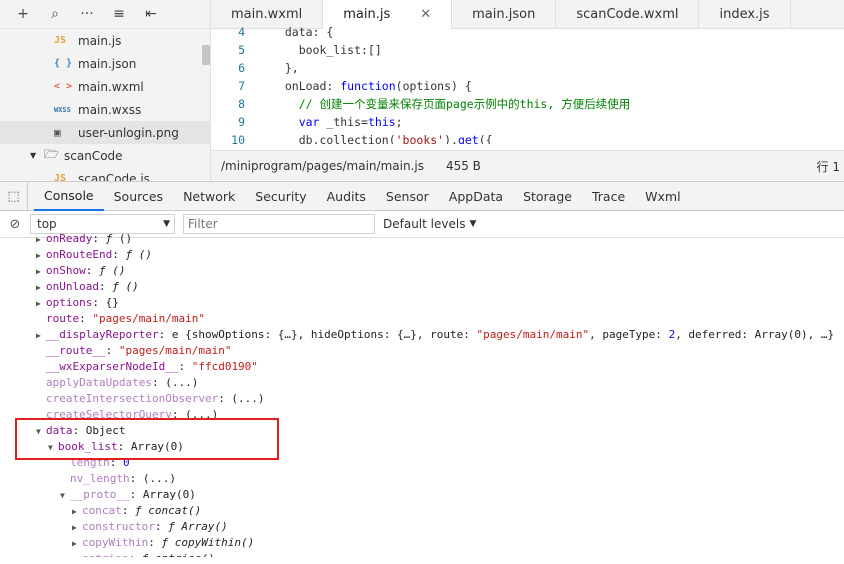 The height and width of the screenshot is (564, 844). I want to click on file-label: main.wxml, so click(111, 86).